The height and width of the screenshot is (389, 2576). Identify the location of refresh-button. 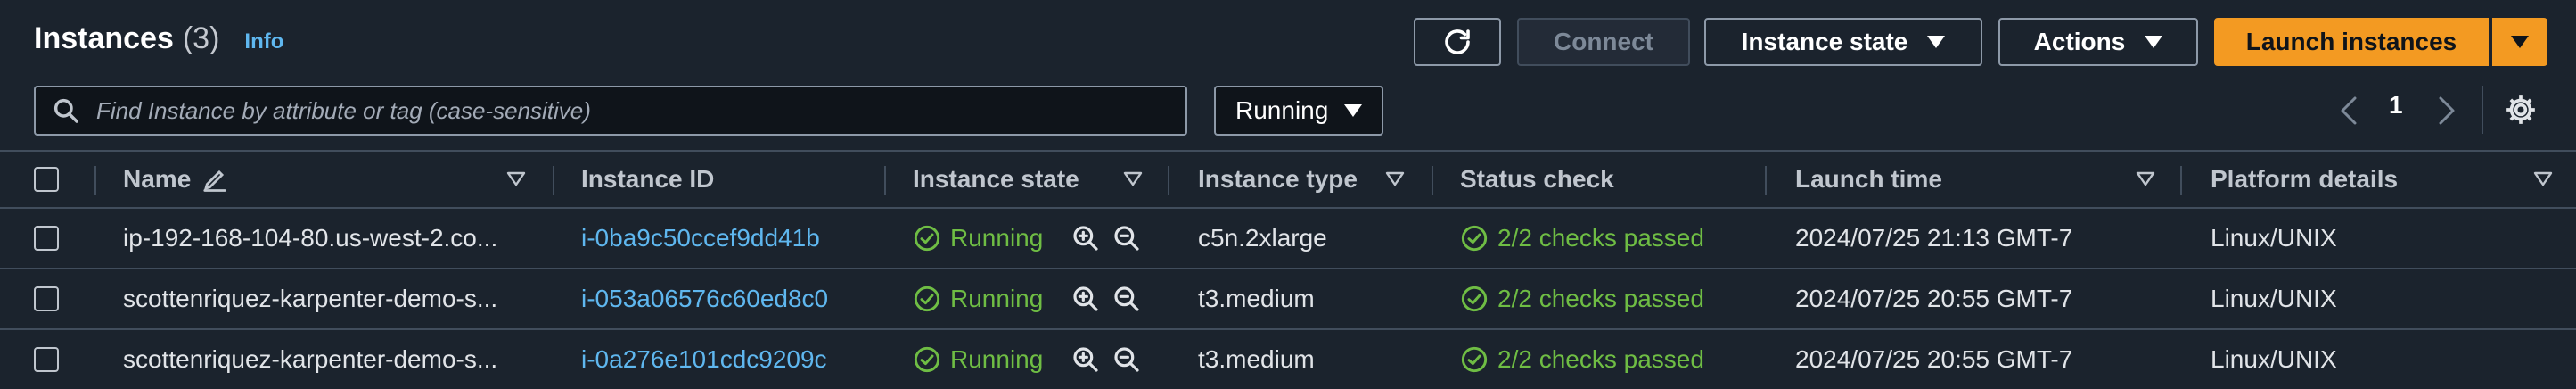
(1457, 42).